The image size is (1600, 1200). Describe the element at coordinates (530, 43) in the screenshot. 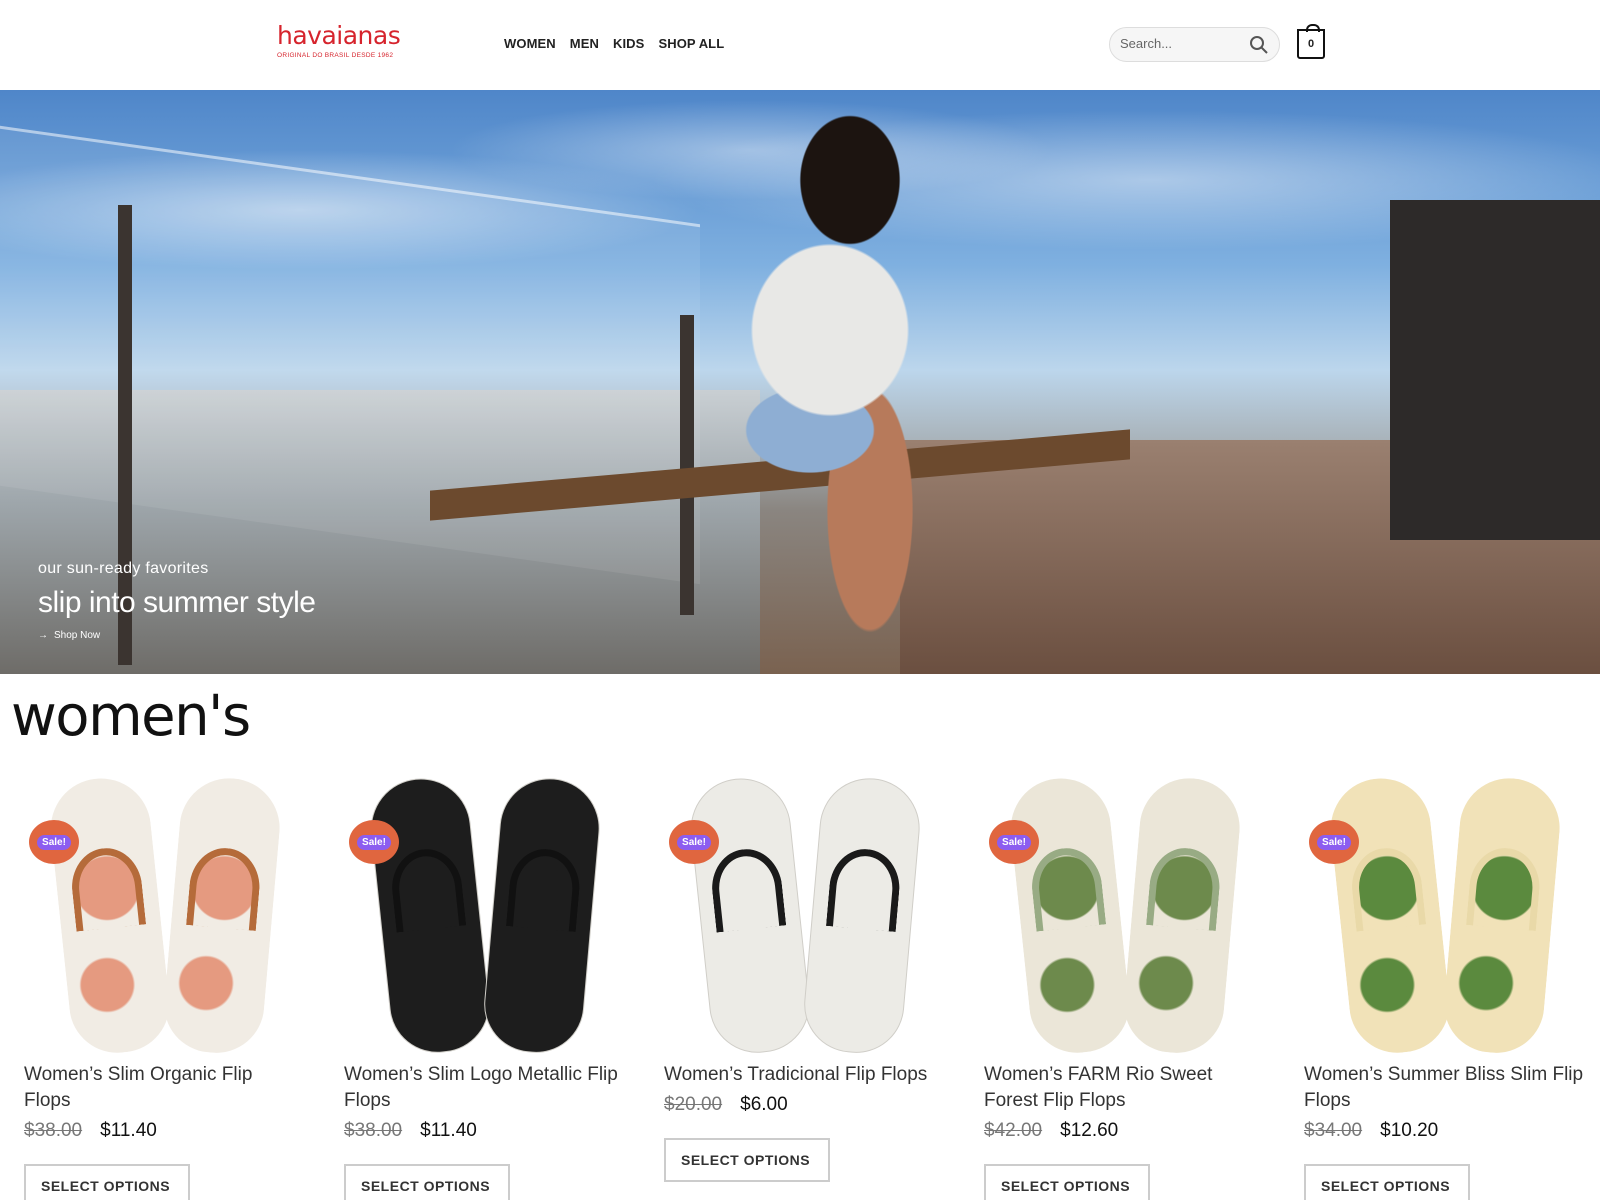

I see `nav-women: WOMEN` at that location.